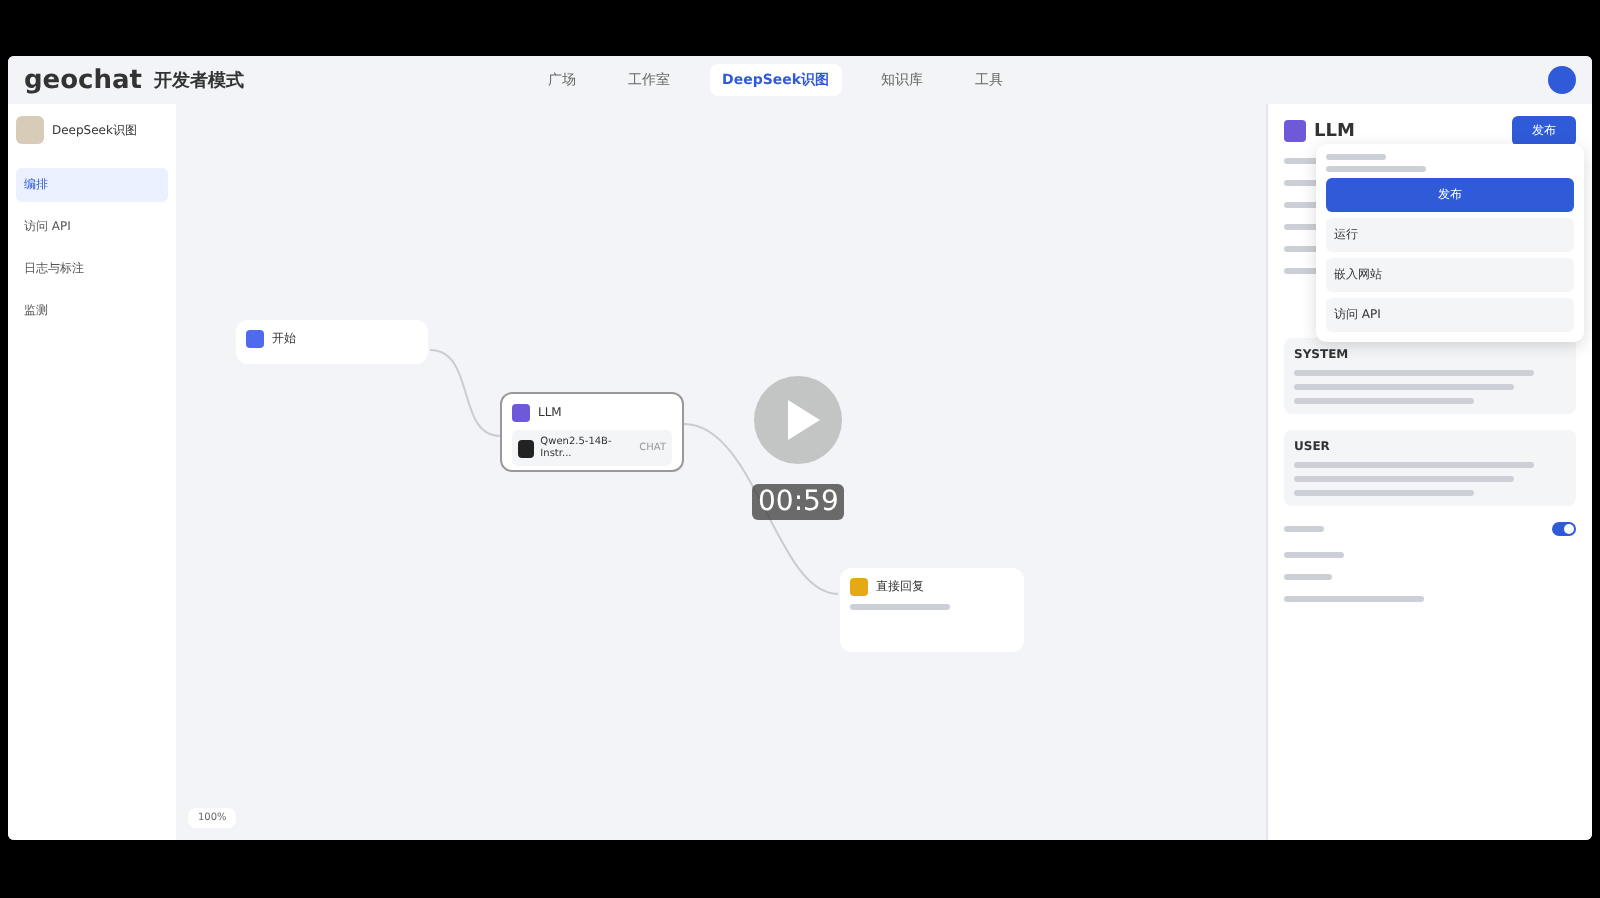  I want to click on connector-line, so click(465, 393).